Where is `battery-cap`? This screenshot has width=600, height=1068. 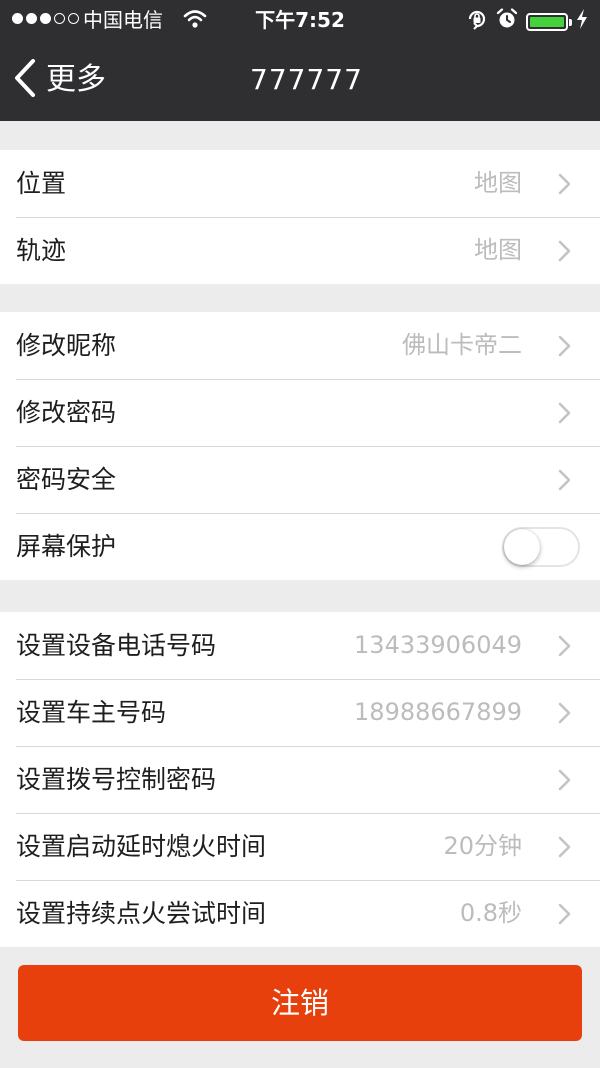
battery-cap is located at coordinates (570, 22).